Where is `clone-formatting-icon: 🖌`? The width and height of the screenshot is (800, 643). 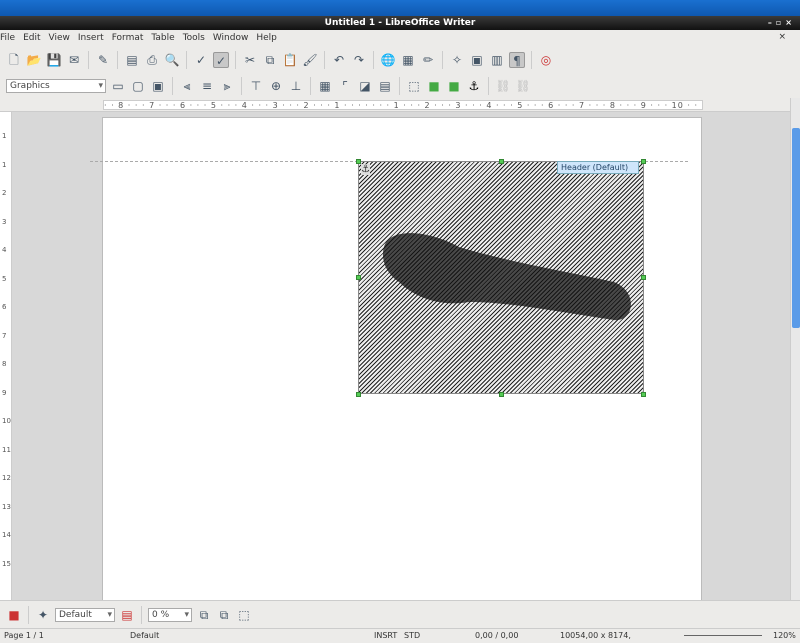 clone-formatting-icon: 🖌 is located at coordinates (310, 60).